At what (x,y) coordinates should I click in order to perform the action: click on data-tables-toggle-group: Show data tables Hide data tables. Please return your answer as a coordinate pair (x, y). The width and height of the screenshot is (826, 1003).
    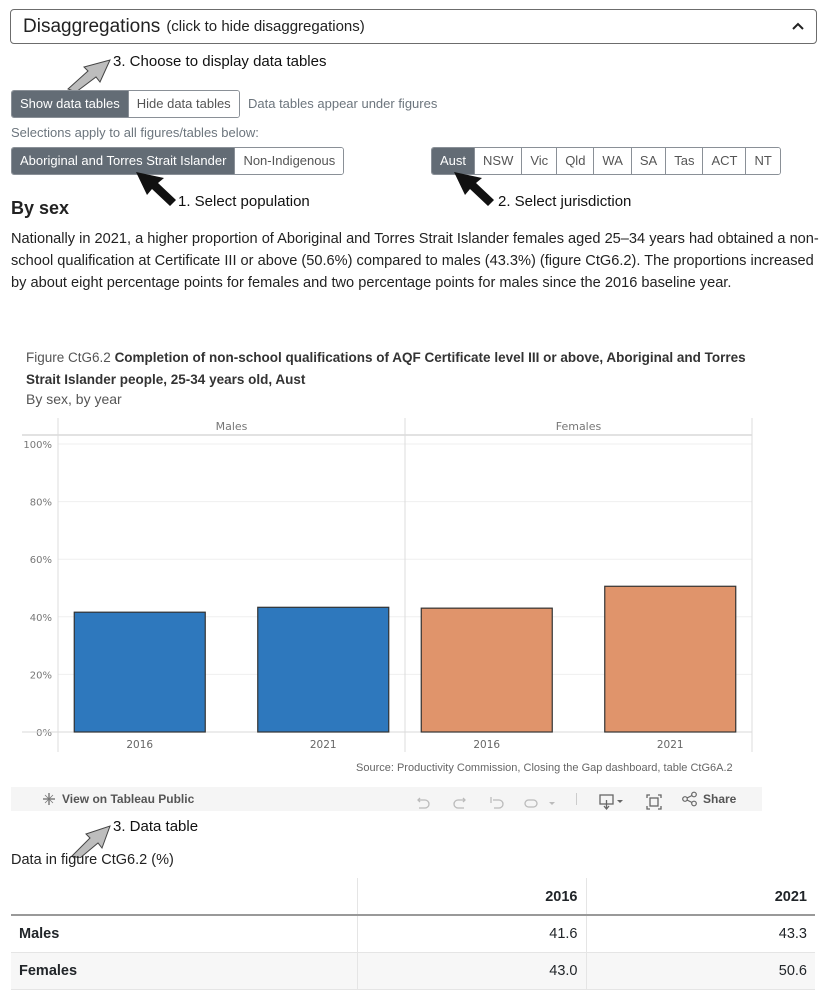
    Looking at the image, I should click on (125, 104).